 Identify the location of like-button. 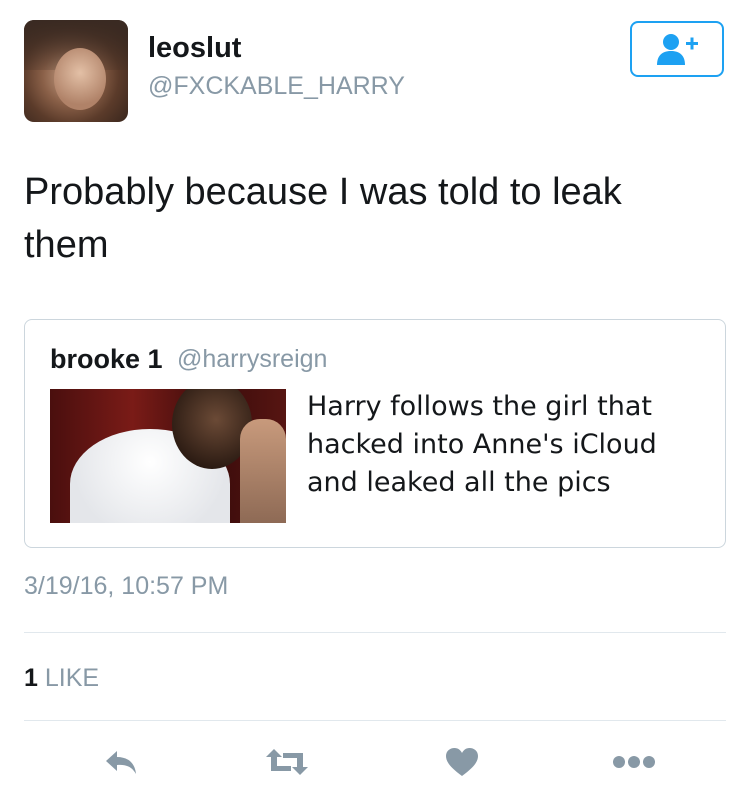
(462, 762).